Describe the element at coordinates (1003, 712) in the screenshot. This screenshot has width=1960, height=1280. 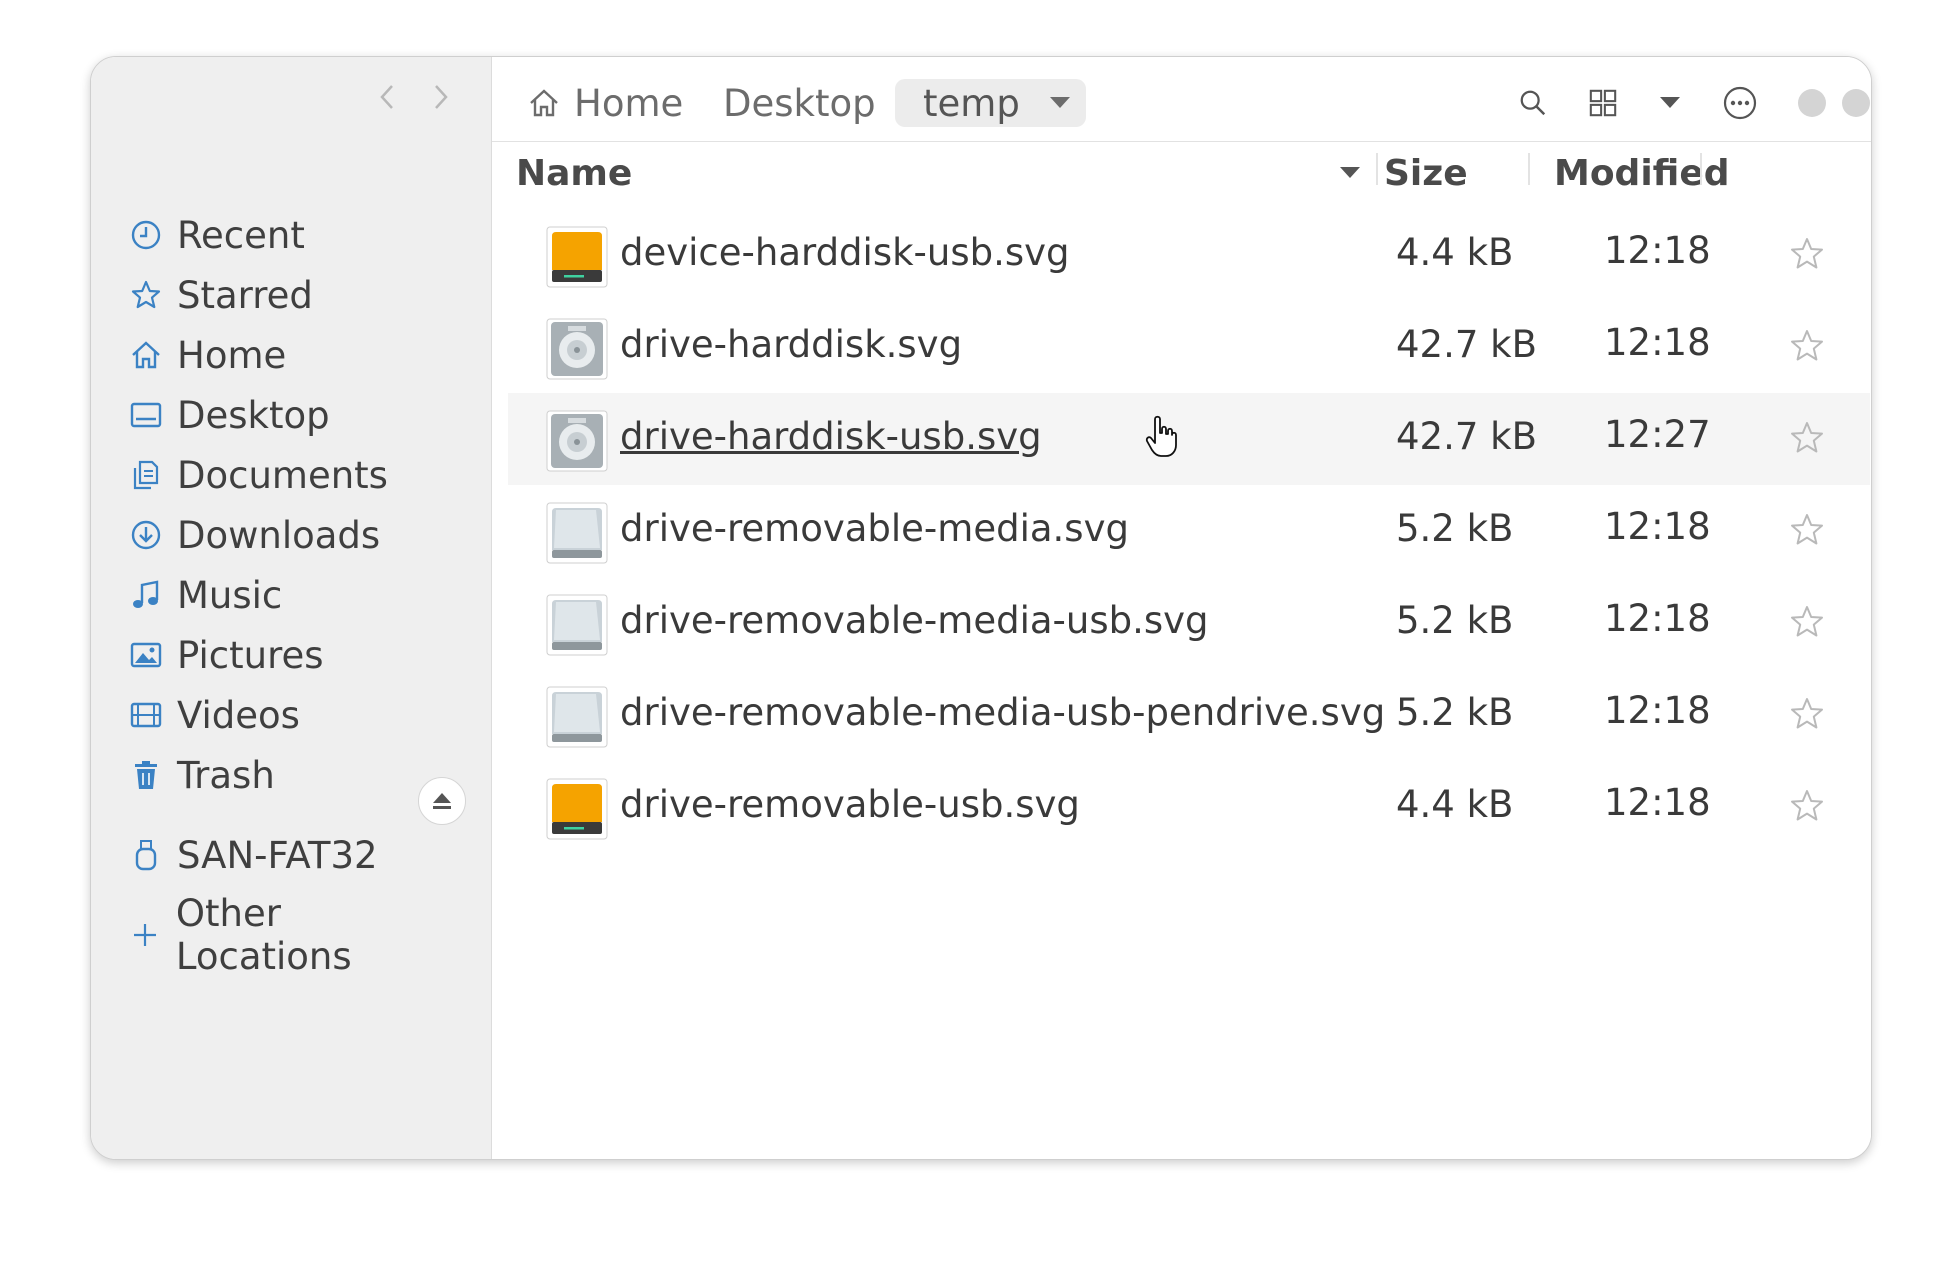
I see `file-name: drive-removable-media-usb-pendrive.svg` at that location.